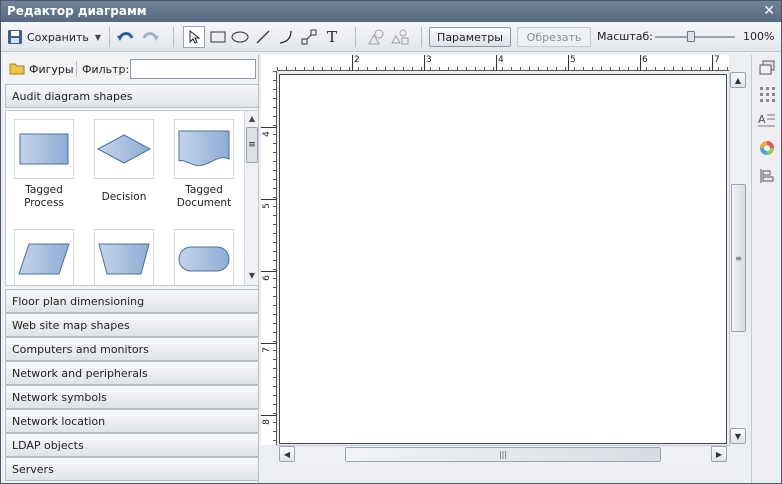 The image size is (782, 484). I want to click on vertical-scroll-thumb: ≡, so click(738, 258).